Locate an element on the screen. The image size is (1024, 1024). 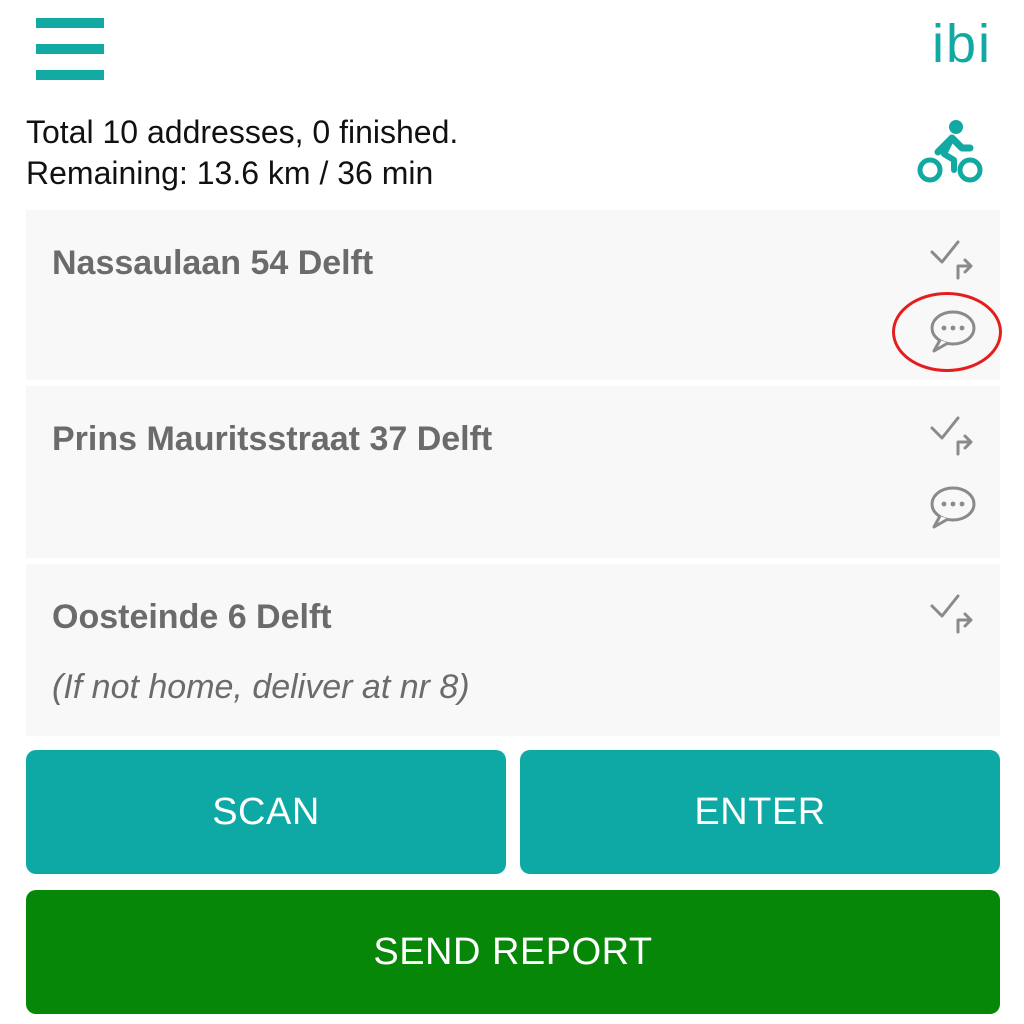
menu-bar-bottom is located at coordinates (70, 75).